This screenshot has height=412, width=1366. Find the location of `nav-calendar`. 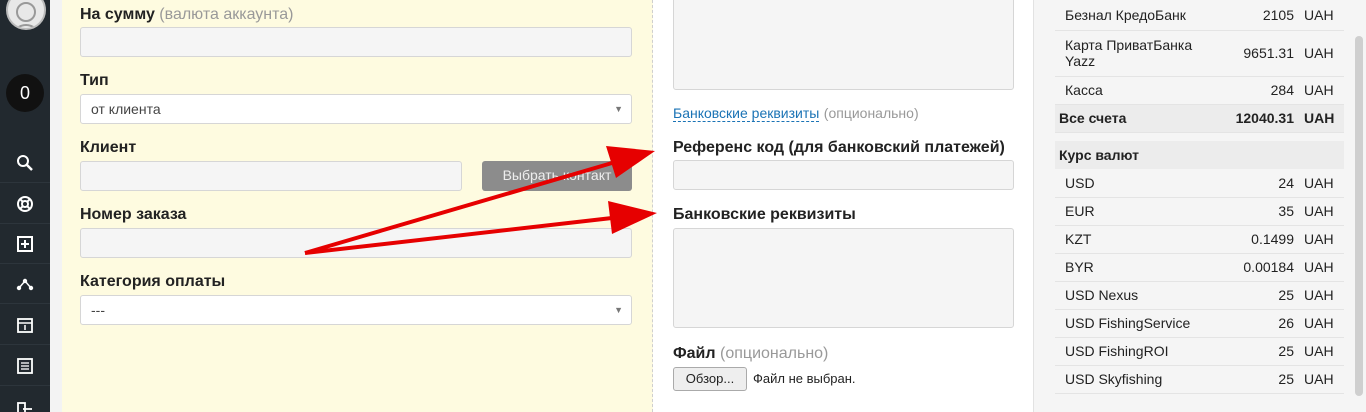

nav-calendar is located at coordinates (25, 325).